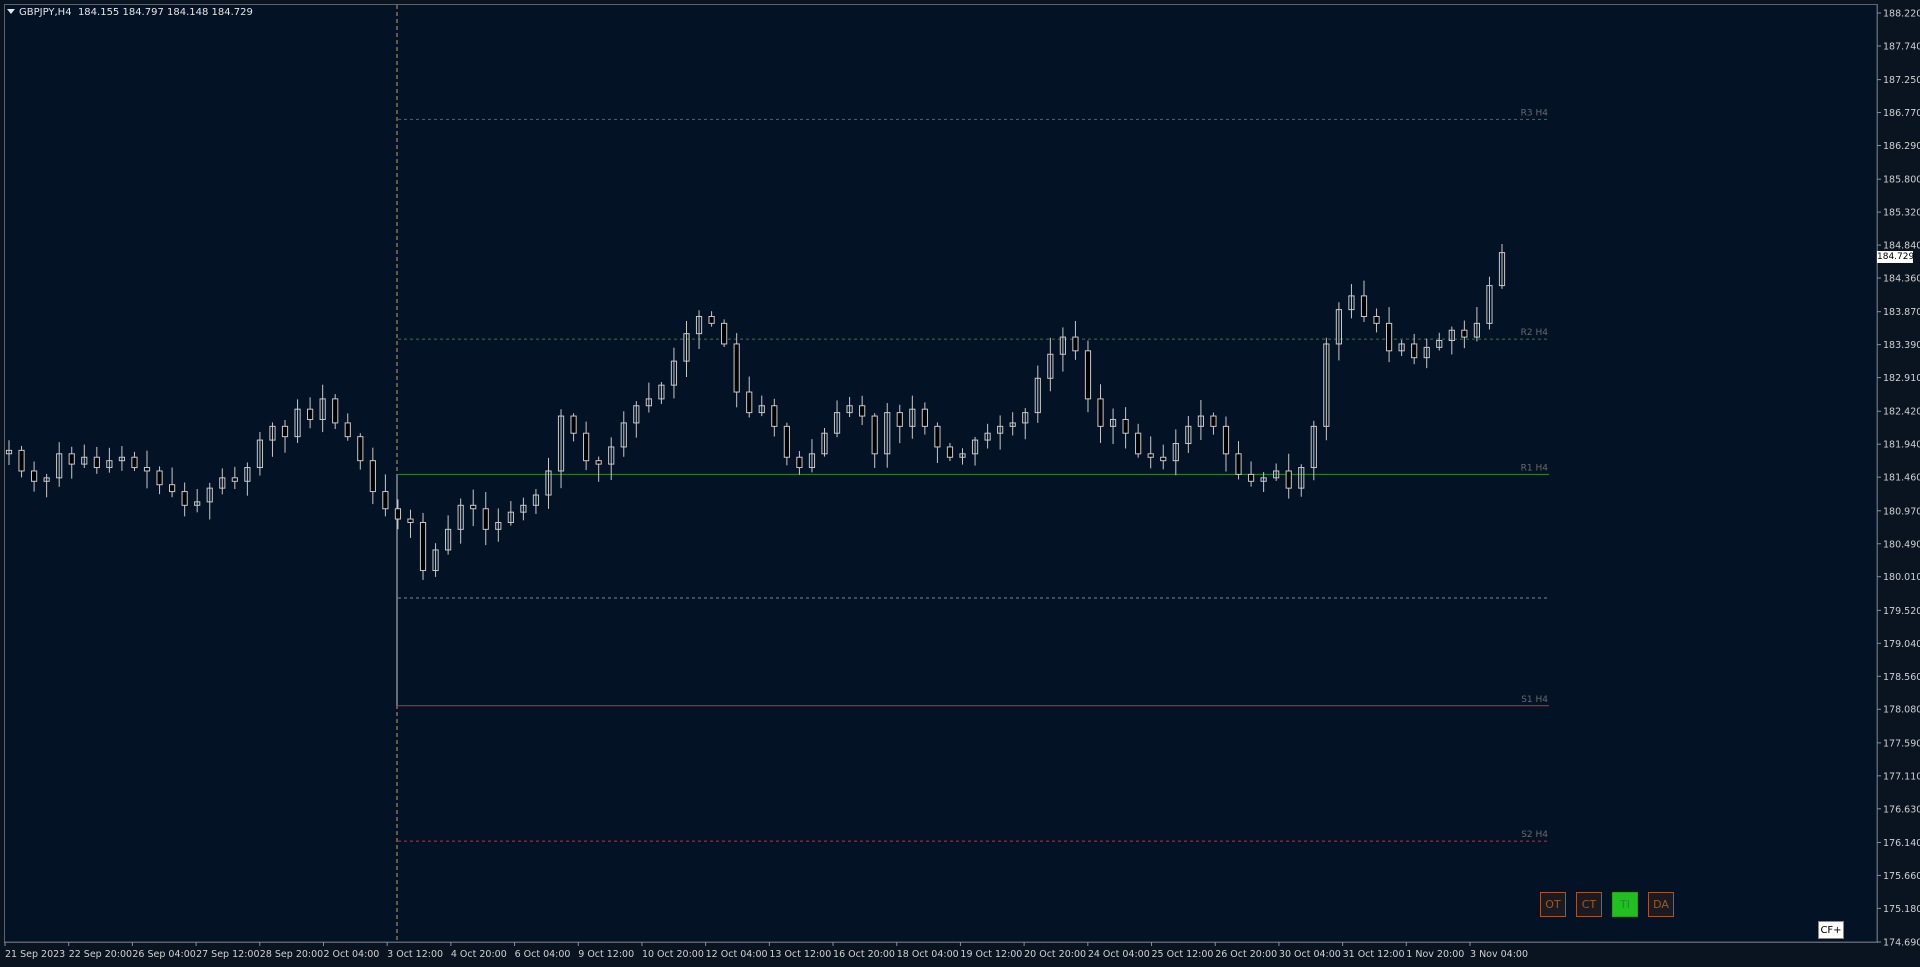 The width and height of the screenshot is (1920, 967). What do you see at coordinates (1901, 412) in the screenshot?
I see `price-tick-label: 182.420` at bounding box center [1901, 412].